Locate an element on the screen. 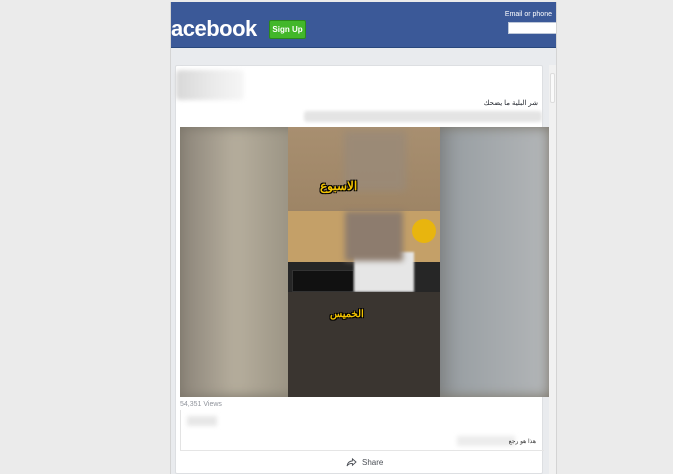 The width and height of the screenshot is (673, 474). email-field is located at coordinates (532, 28).